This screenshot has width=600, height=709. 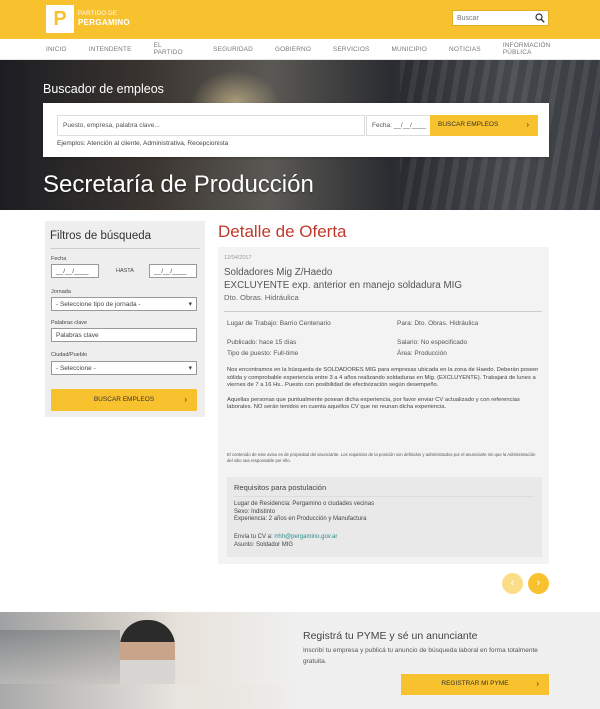 I want to click on logo-line2: PERGAMINO, so click(x=104, y=22).